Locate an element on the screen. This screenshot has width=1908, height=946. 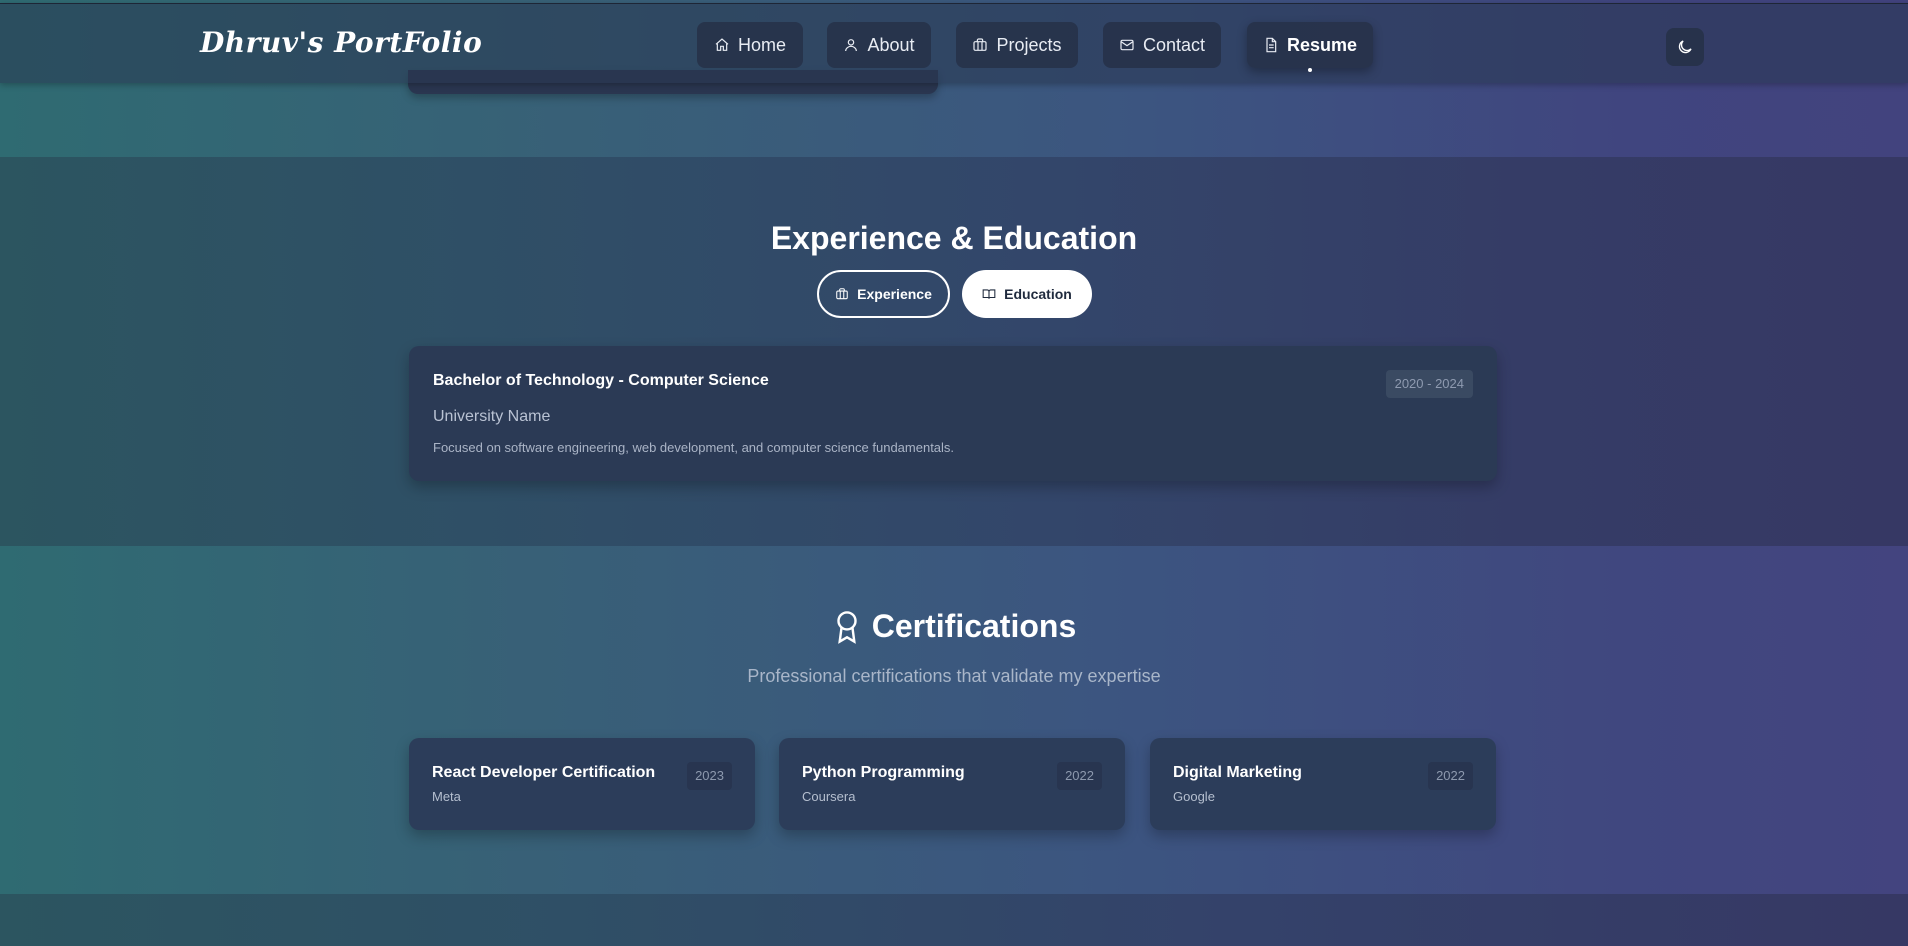
education-section-title: Experience & Education is located at coordinates (954, 238).